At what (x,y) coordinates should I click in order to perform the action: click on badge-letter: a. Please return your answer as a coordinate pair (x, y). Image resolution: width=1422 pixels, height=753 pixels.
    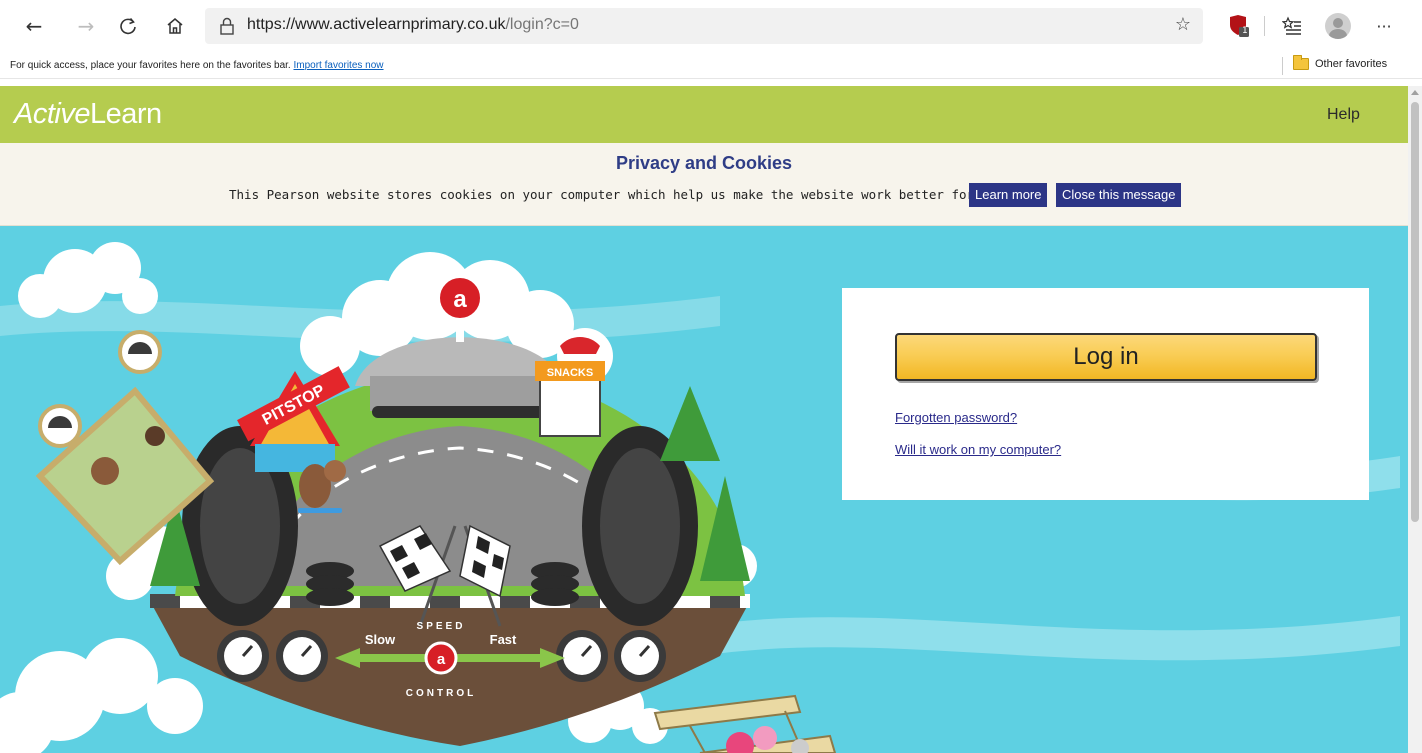
    Looking at the image, I should click on (460, 299).